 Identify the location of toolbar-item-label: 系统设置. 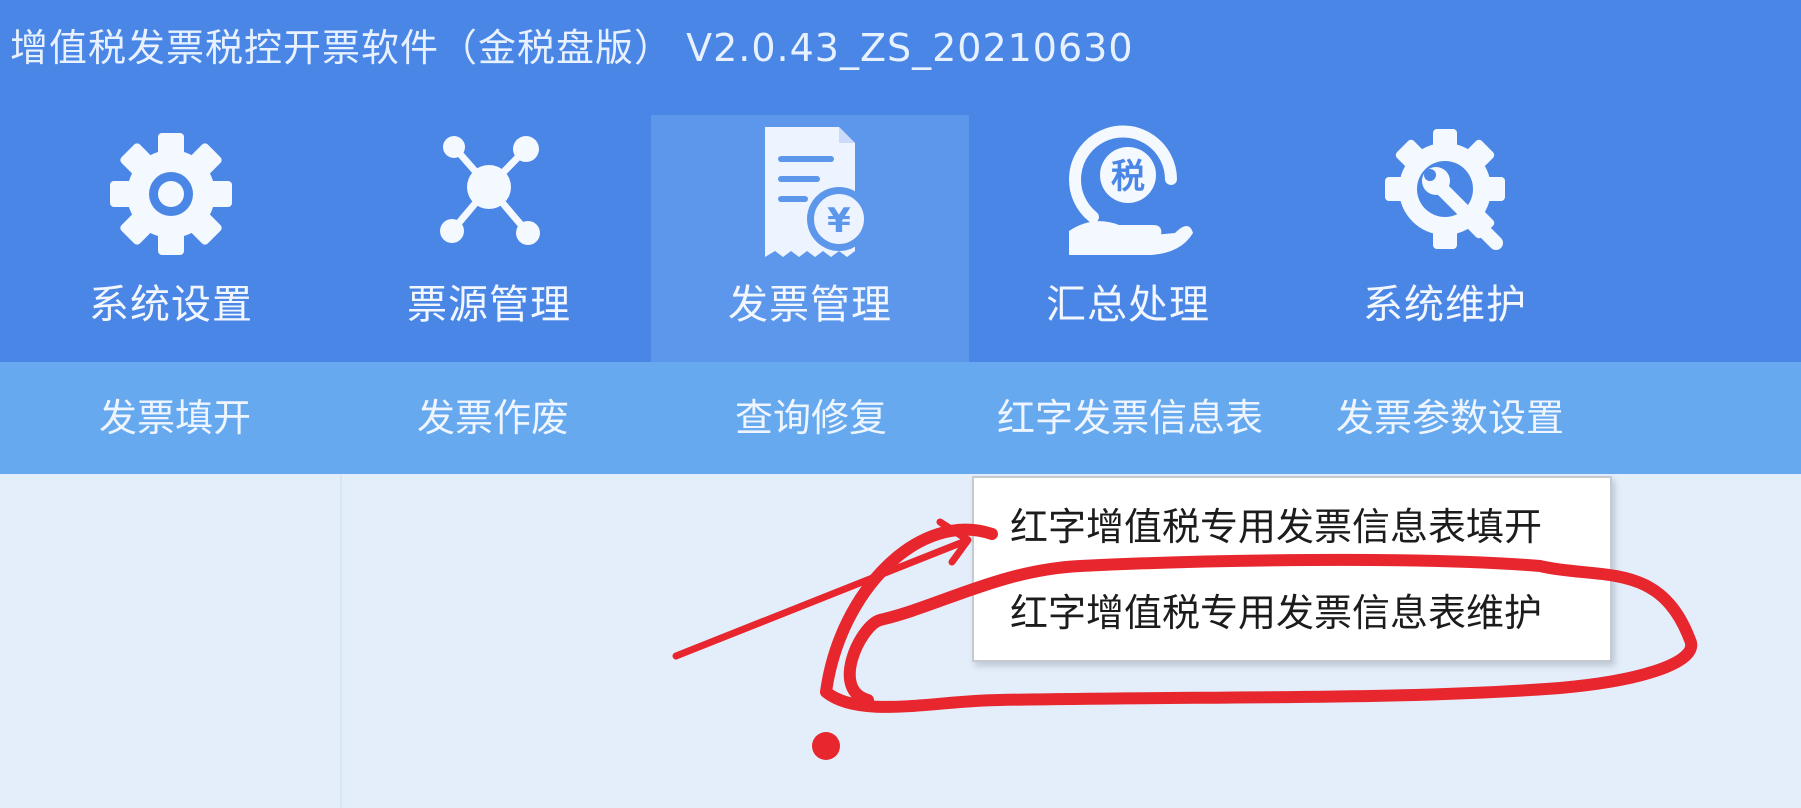
(171, 305).